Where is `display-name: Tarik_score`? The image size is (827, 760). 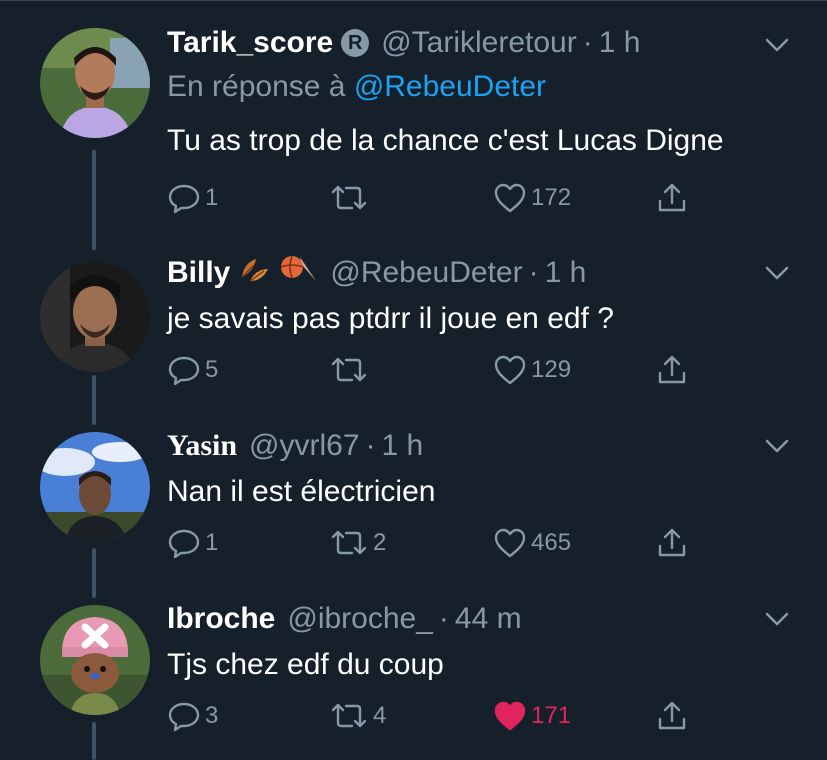 display-name: Tarik_score is located at coordinates (250, 43).